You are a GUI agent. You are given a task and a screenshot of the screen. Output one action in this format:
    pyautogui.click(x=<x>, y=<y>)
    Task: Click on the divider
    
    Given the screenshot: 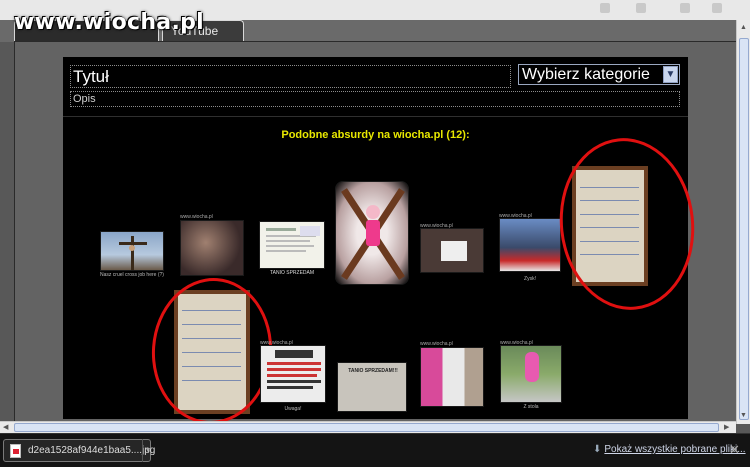 What is the action you would take?
    pyautogui.click(x=375, y=116)
    